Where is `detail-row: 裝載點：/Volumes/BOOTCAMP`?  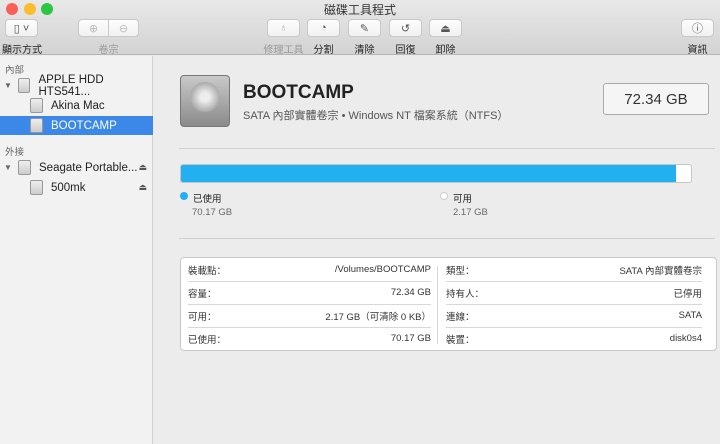
detail-row: 裝載點：/Volumes/BOOTCAMP is located at coordinates (309, 270).